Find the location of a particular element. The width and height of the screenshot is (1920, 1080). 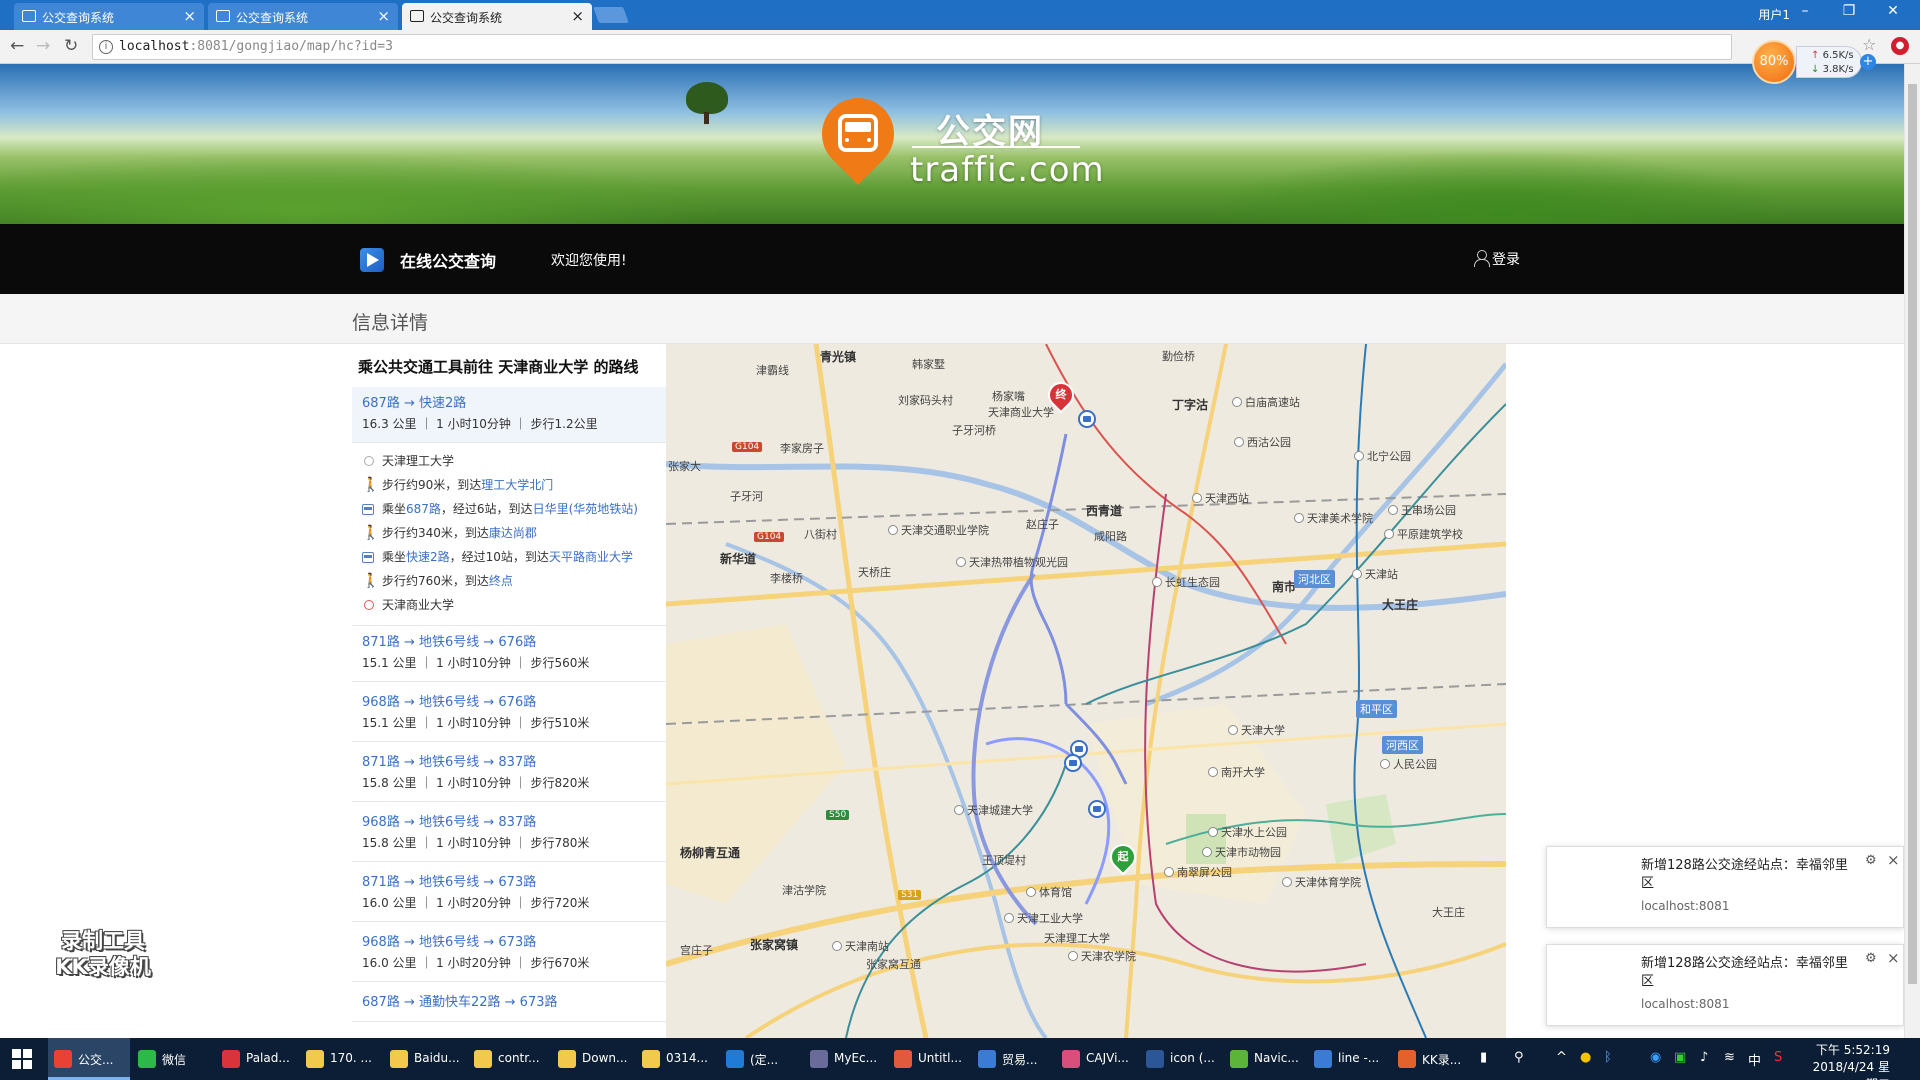

tray-ime-label: 中 is located at coordinates (1754, 1059).